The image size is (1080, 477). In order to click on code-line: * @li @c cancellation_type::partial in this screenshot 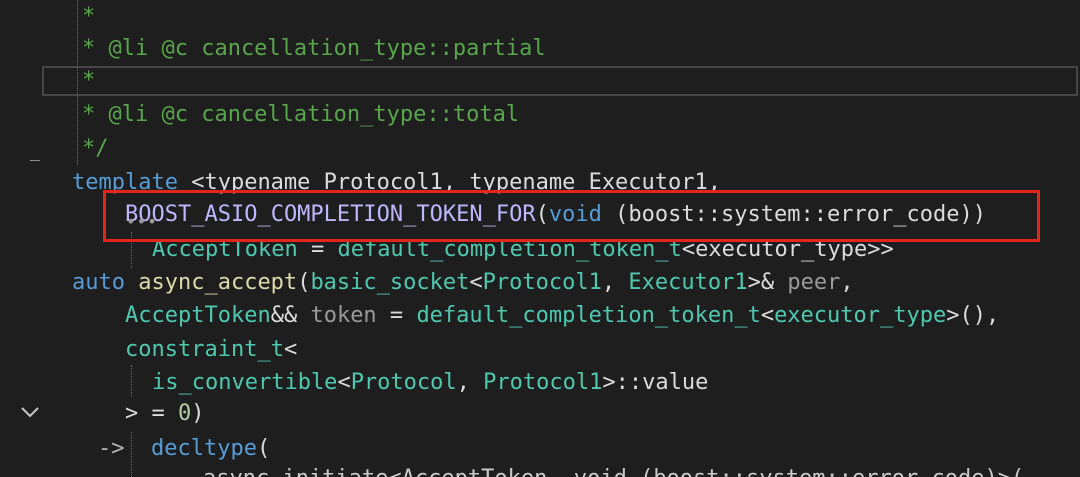, I will do `click(314, 48)`.